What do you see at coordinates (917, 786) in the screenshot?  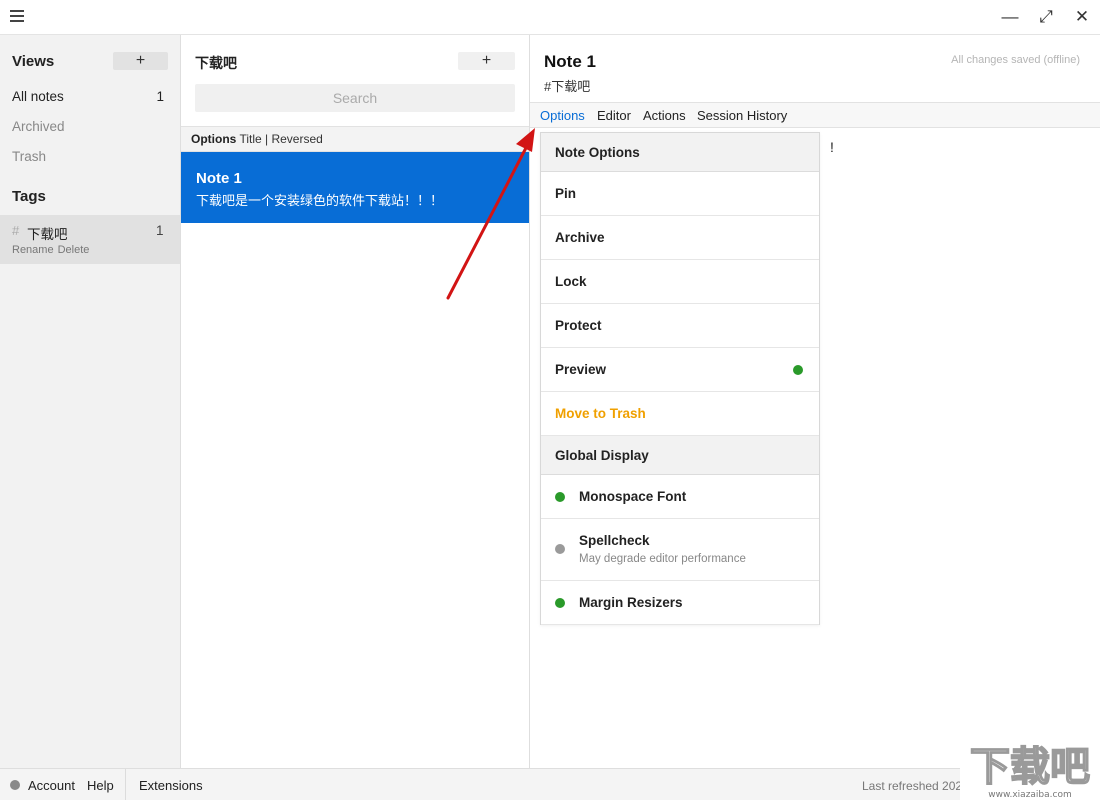 I see `last-refreshed-status: Last refreshed 2021,` at bounding box center [917, 786].